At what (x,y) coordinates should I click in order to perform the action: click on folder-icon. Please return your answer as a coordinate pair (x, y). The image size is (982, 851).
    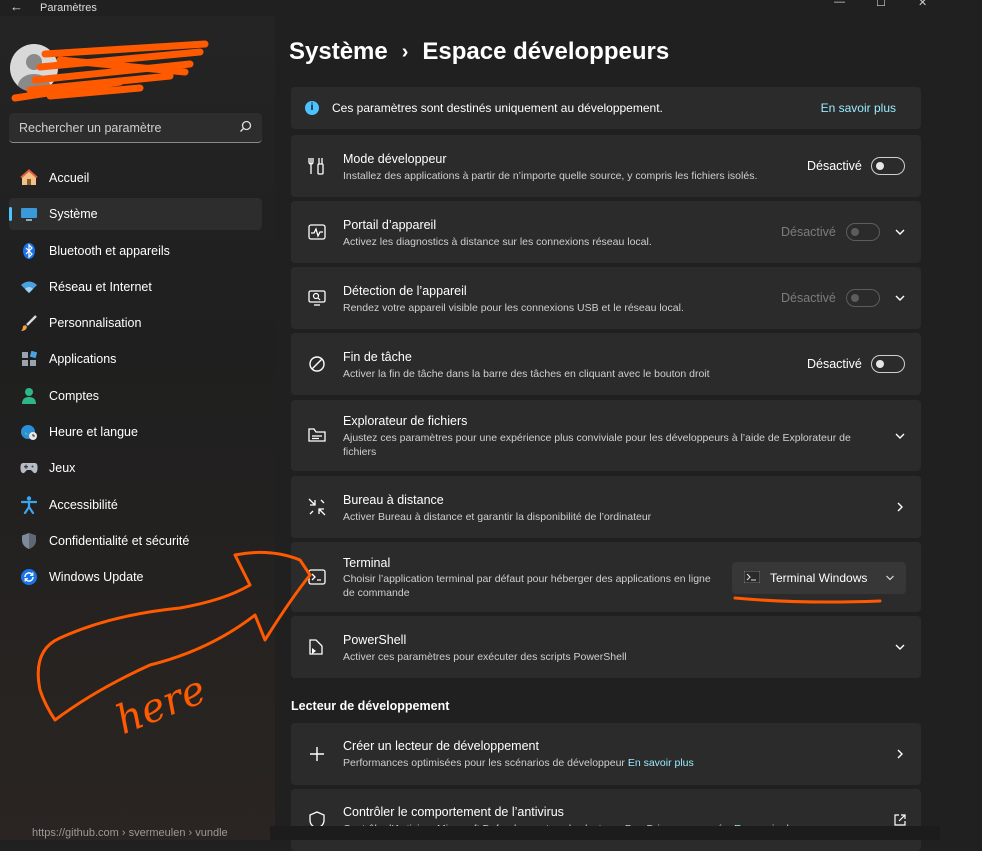
    Looking at the image, I should click on (317, 435).